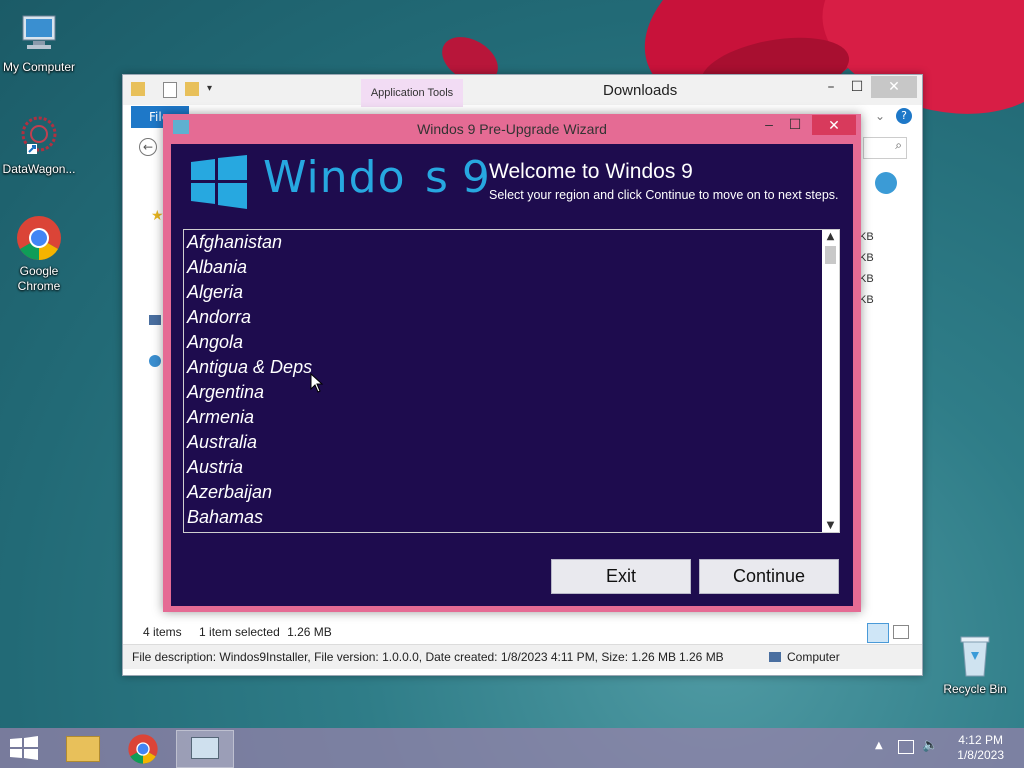  I want to click on explorer-title: Downloads, so click(640, 90).